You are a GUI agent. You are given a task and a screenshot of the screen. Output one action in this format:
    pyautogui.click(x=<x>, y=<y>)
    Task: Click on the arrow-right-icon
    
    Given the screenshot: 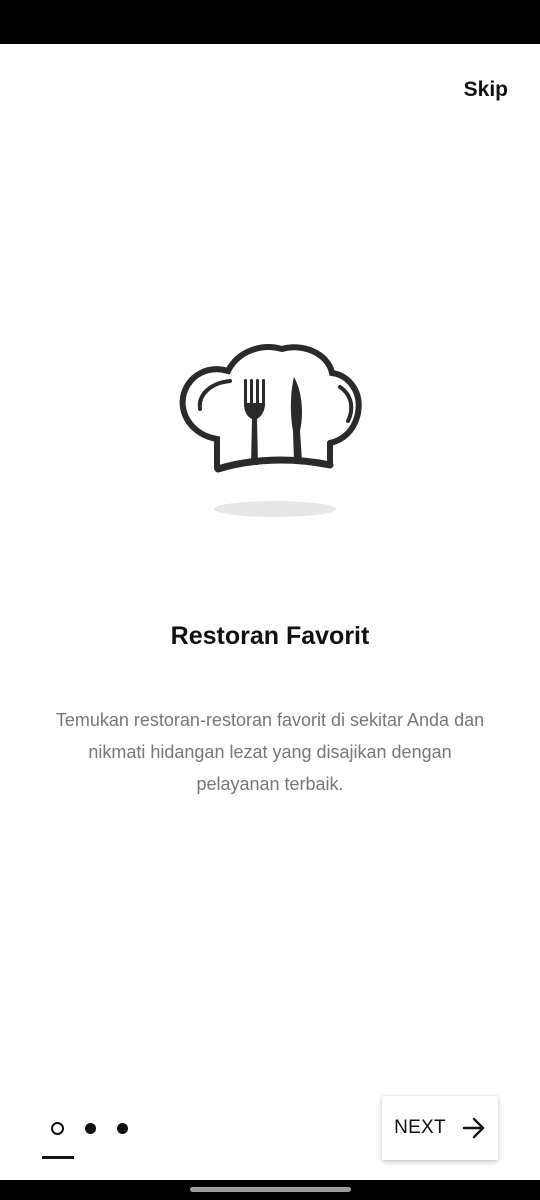 What is the action you would take?
    pyautogui.click(x=473, y=1128)
    